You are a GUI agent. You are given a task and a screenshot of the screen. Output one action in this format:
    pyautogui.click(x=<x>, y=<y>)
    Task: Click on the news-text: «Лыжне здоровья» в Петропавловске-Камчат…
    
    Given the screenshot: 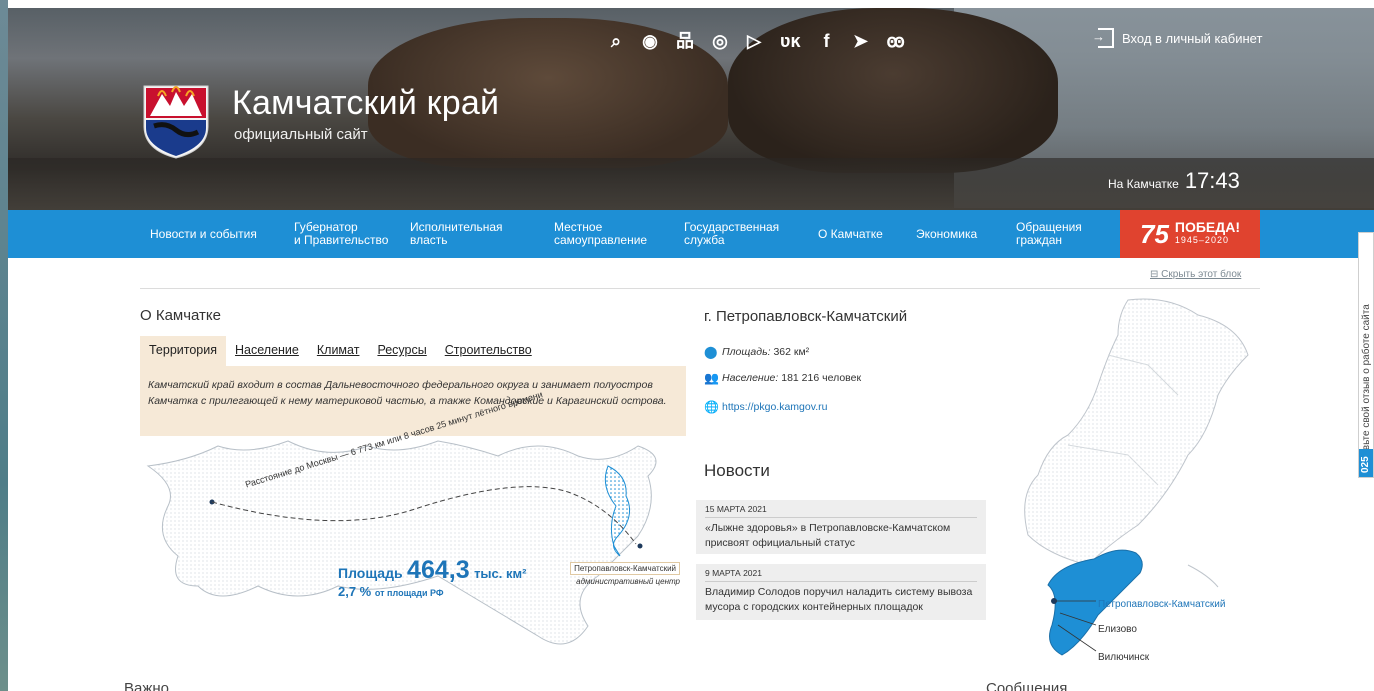 What is the action you would take?
    pyautogui.click(x=841, y=536)
    